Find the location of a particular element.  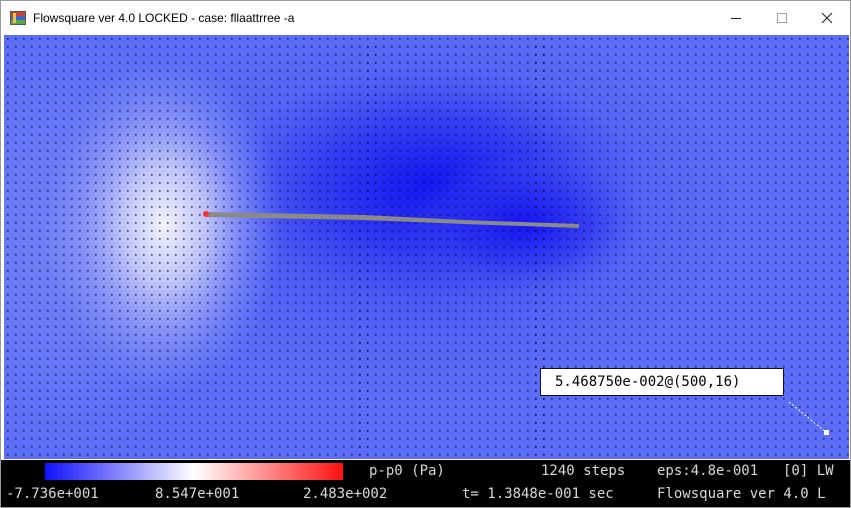

minimize-icon is located at coordinates (736, 18).